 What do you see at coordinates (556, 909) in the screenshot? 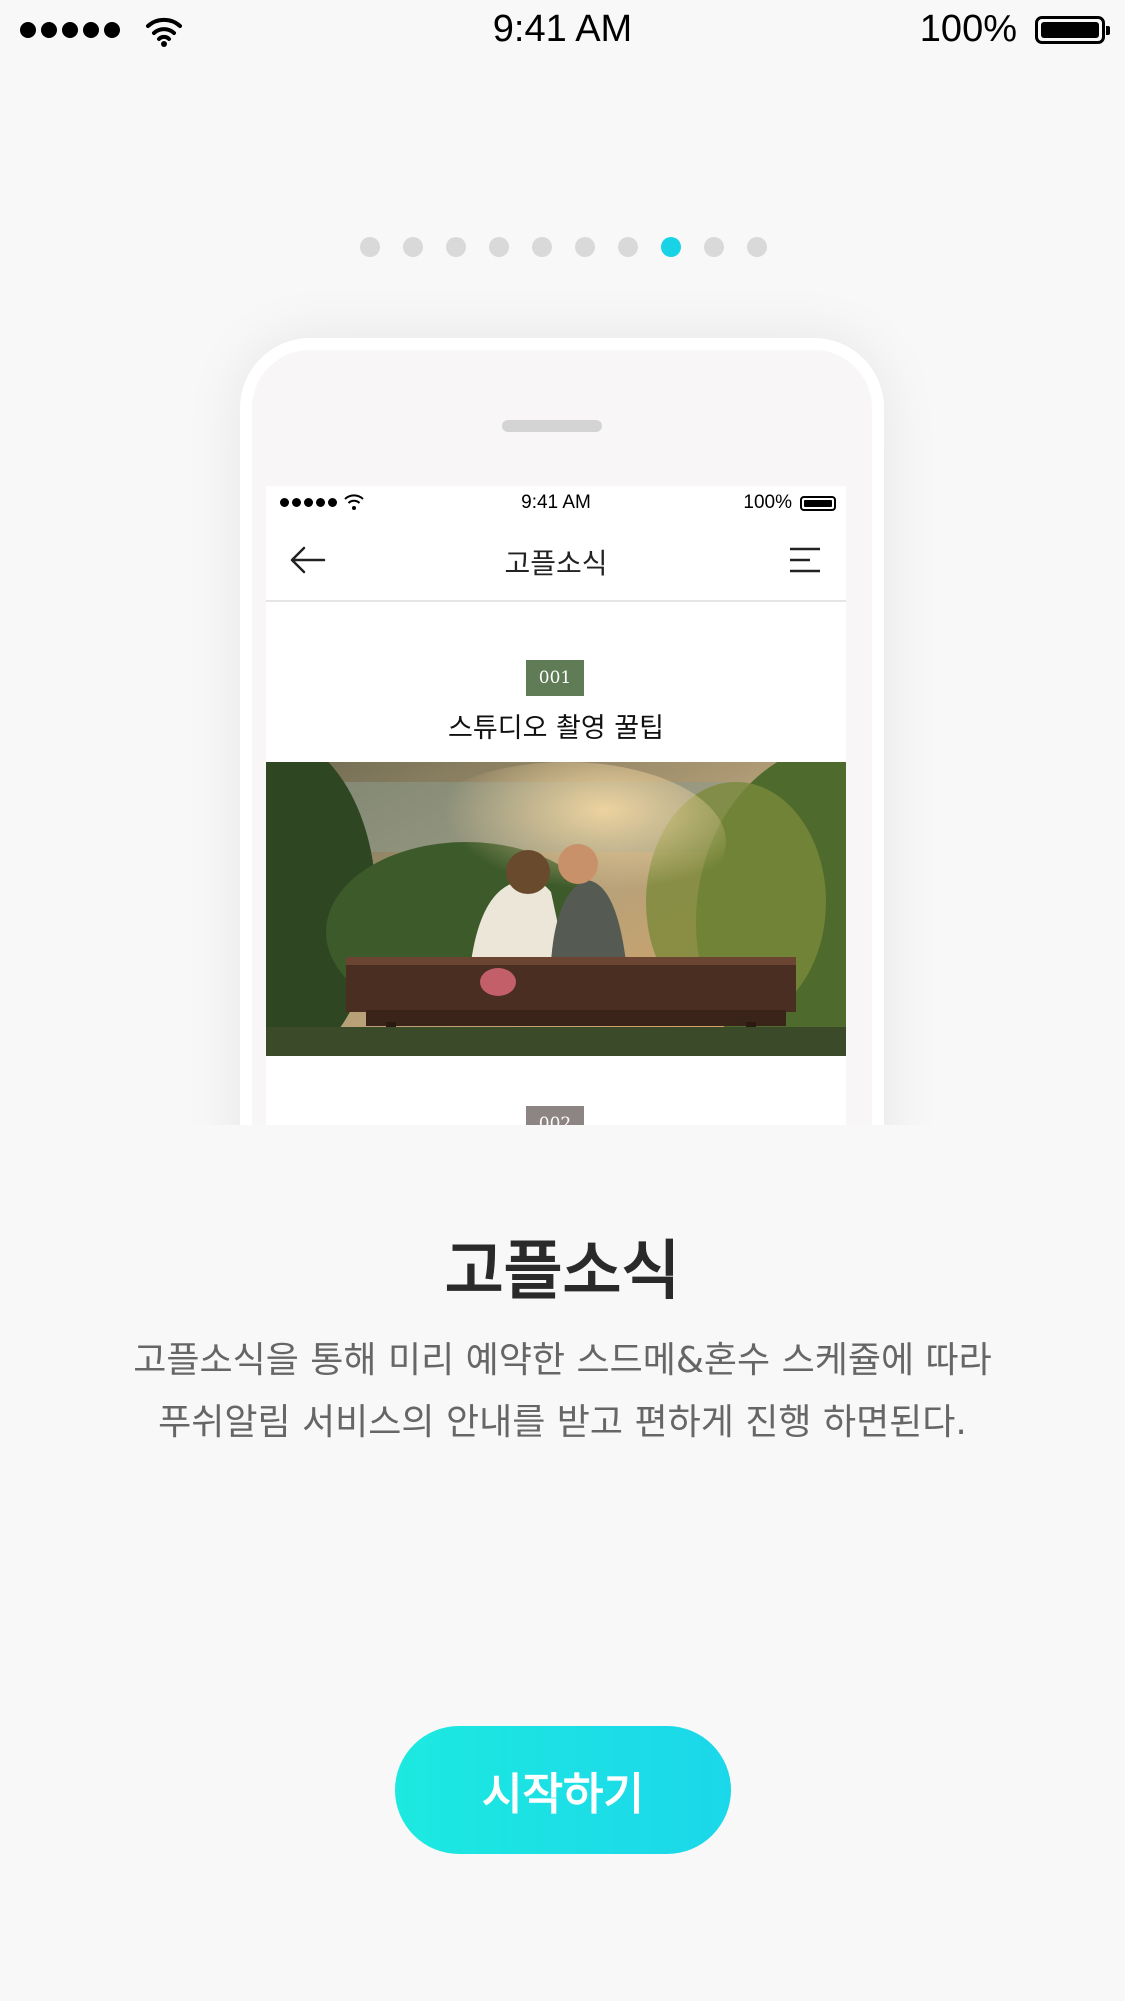
I see `wedding-couple-photo` at bounding box center [556, 909].